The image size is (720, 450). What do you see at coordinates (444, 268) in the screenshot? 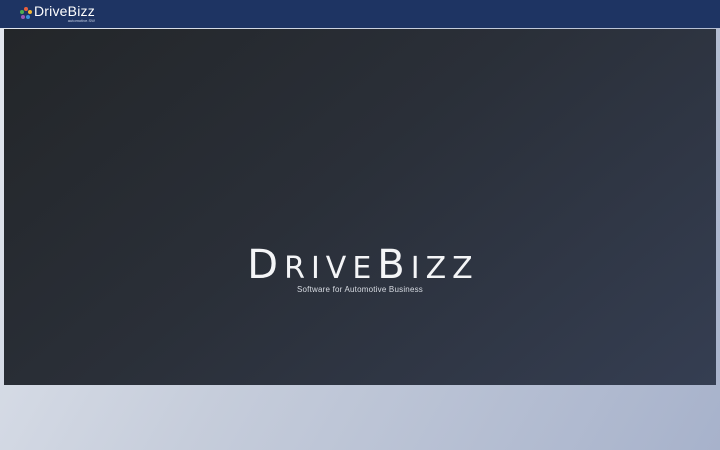
I see `hero-title-part: IZZ` at bounding box center [444, 268].